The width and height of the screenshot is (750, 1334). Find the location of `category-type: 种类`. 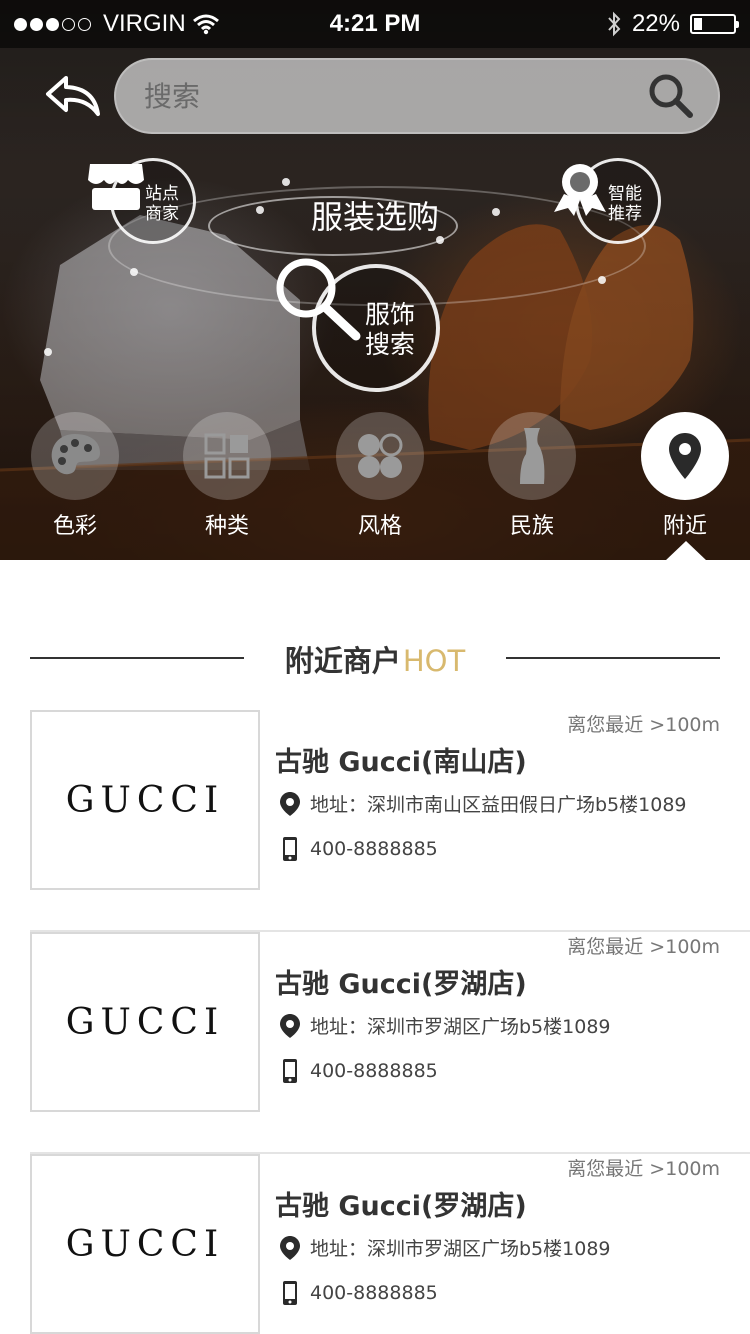

category-type: 种类 is located at coordinates (227, 476).